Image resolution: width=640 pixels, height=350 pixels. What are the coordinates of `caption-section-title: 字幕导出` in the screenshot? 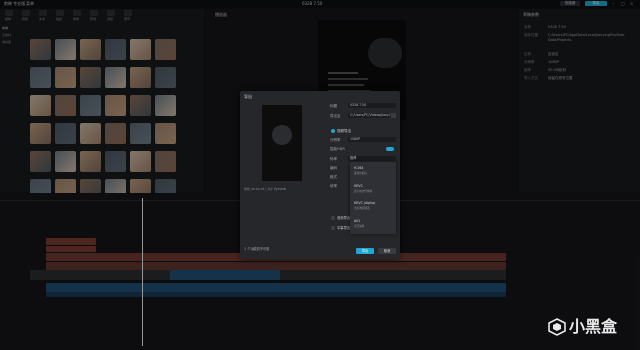 It's located at (344, 228).